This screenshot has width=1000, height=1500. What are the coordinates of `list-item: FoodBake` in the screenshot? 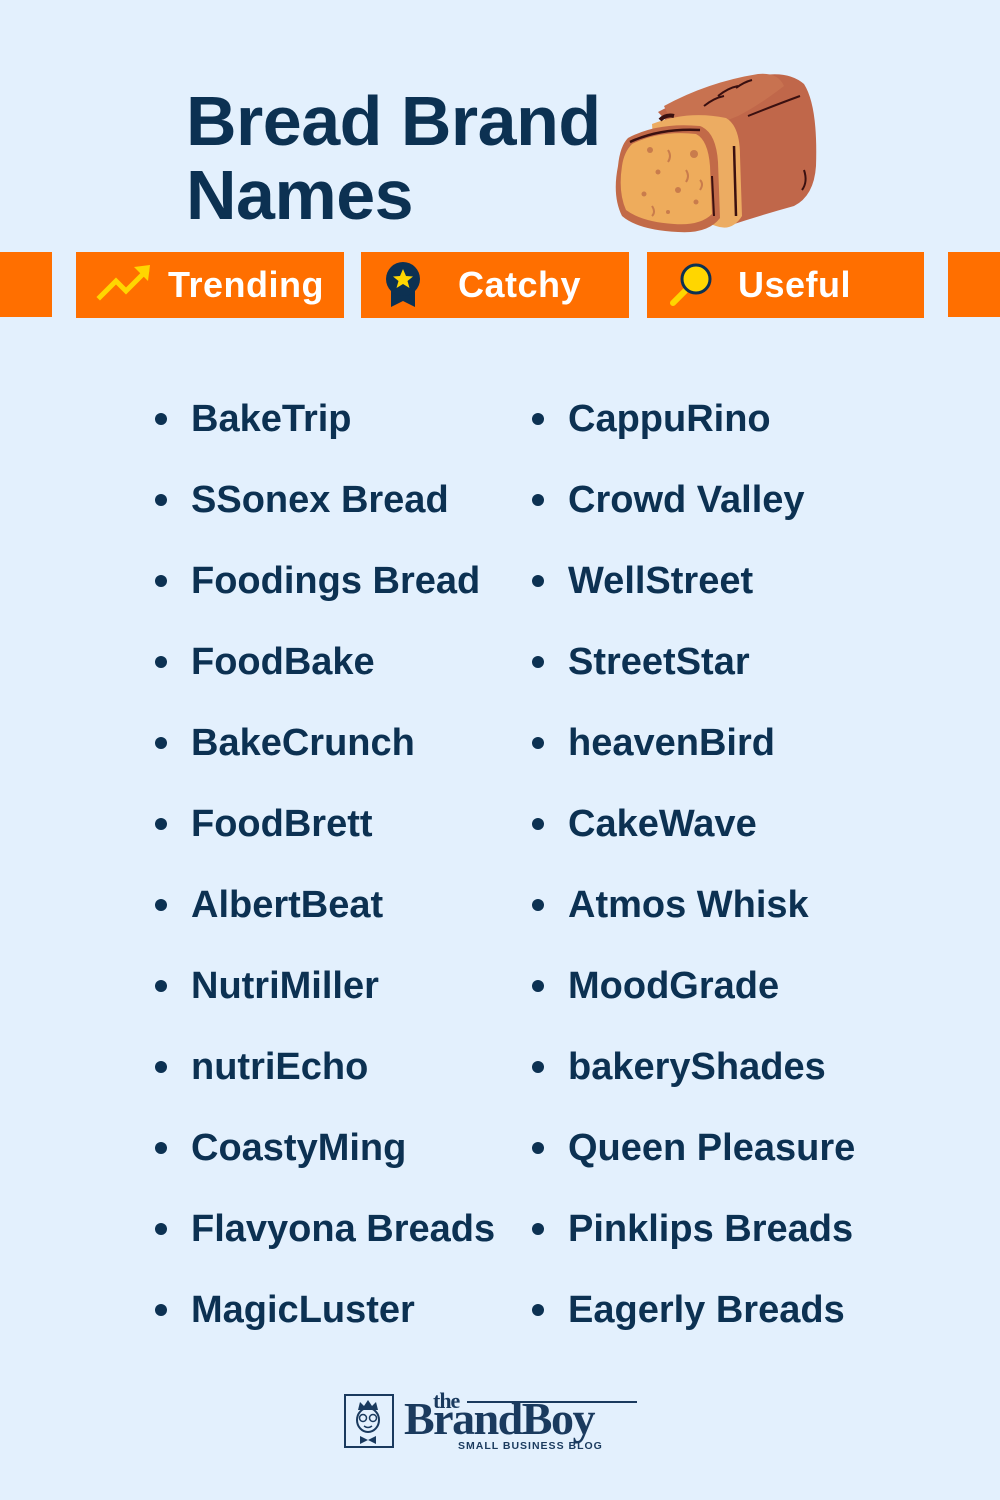 It's located at (325, 678).